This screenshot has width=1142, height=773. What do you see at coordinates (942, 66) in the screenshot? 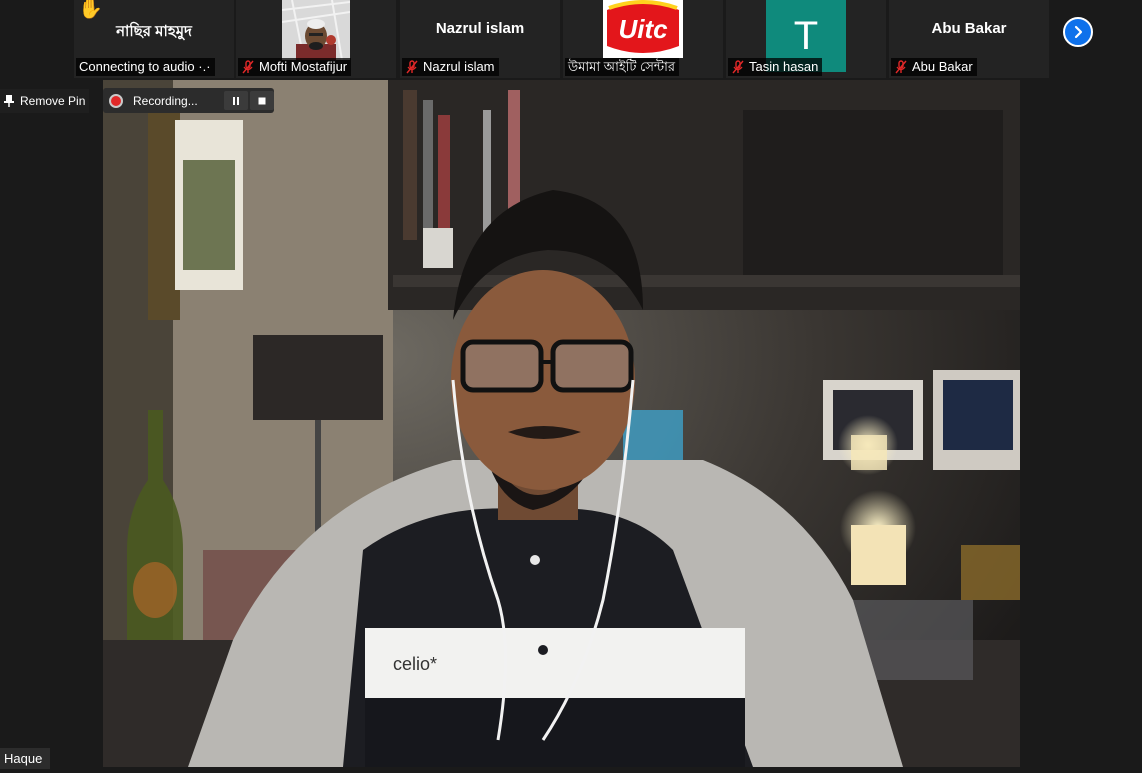
I see `participant-name-text: Abu Bakar` at bounding box center [942, 66].